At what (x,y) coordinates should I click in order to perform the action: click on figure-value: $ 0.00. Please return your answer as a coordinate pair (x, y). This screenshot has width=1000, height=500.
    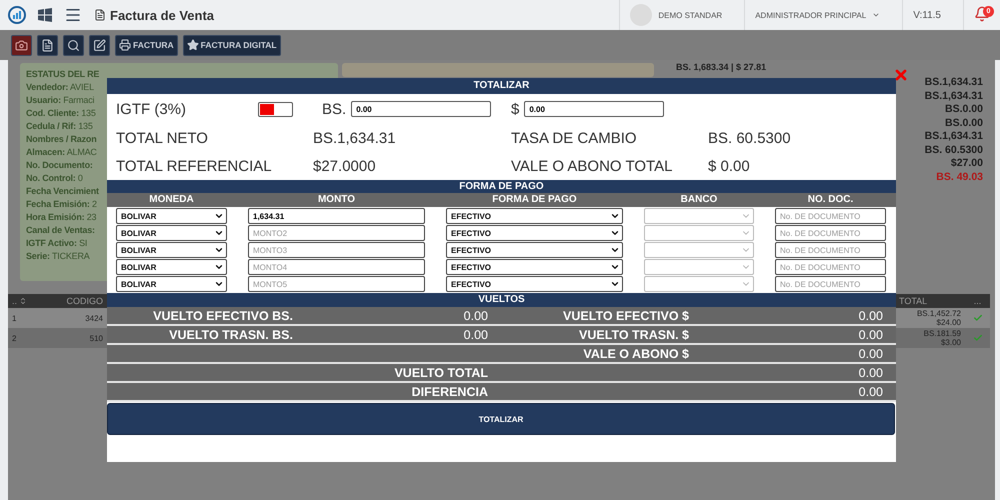
    Looking at the image, I should click on (729, 166).